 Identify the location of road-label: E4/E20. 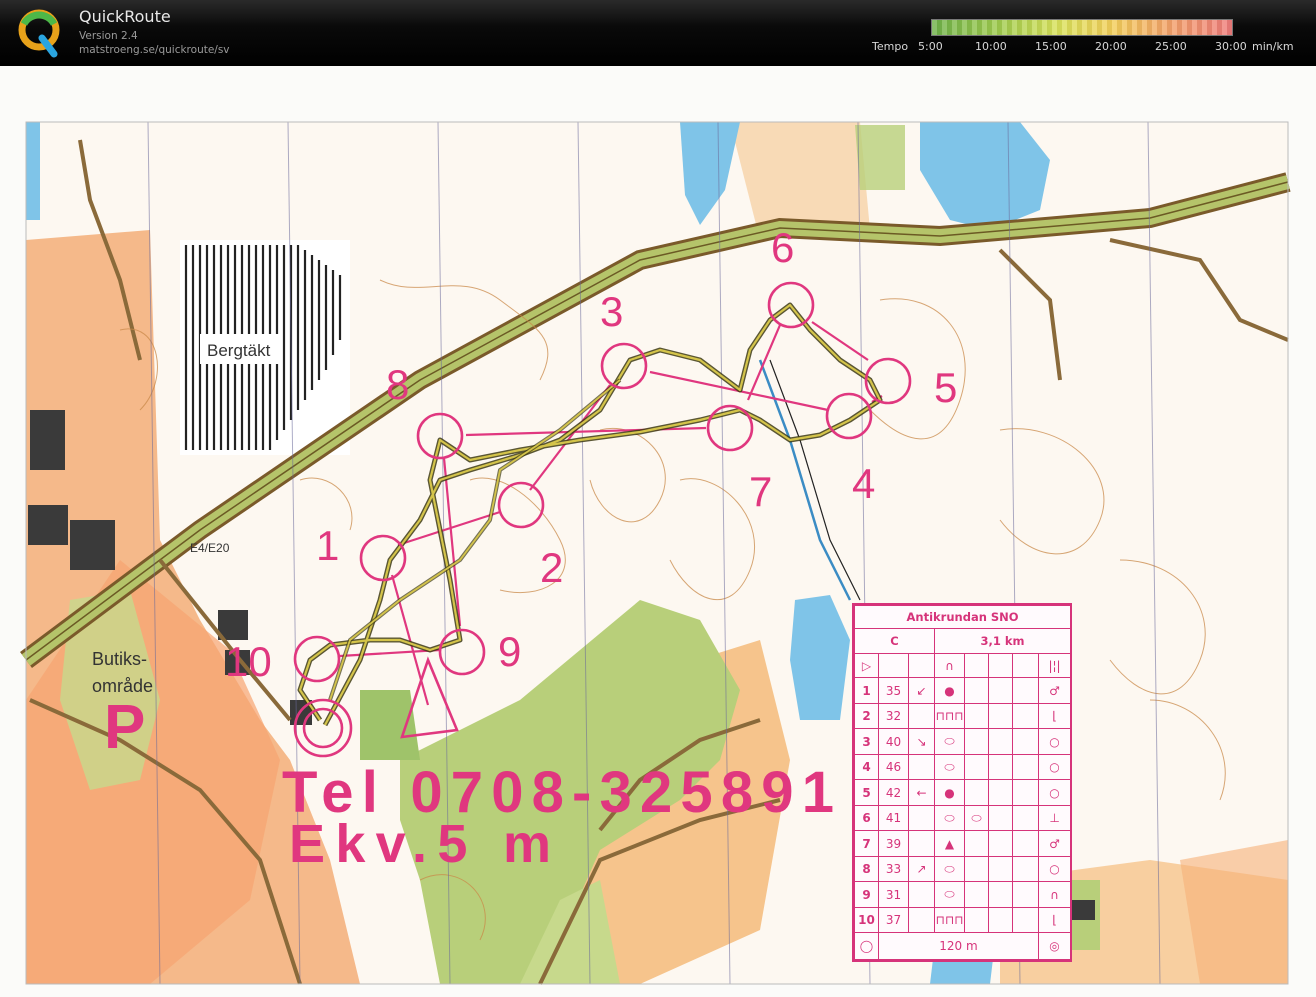
(210, 548).